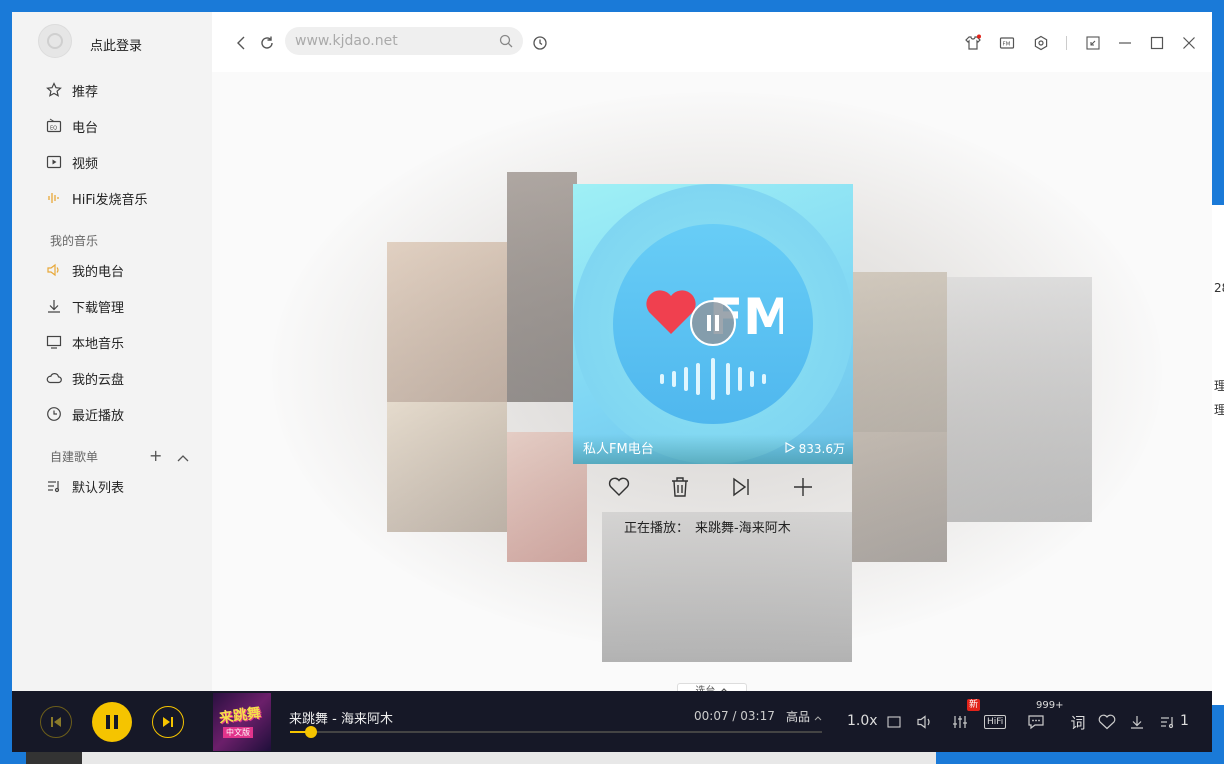 The width and height of the screenshot is (1224, 764). I want to click on login-link: 点此登录, so click(116, 44).